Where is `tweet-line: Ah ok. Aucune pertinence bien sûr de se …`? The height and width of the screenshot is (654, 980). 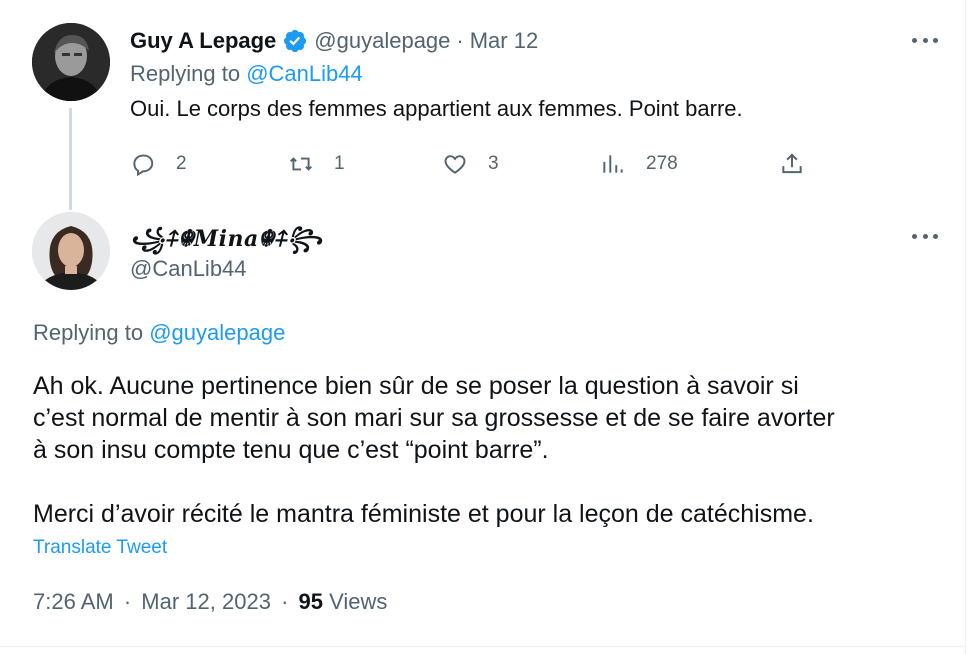 tweet-line: Ah ok. Aucune pertinence bien sûr de se … is located at coordinates (416, 386).